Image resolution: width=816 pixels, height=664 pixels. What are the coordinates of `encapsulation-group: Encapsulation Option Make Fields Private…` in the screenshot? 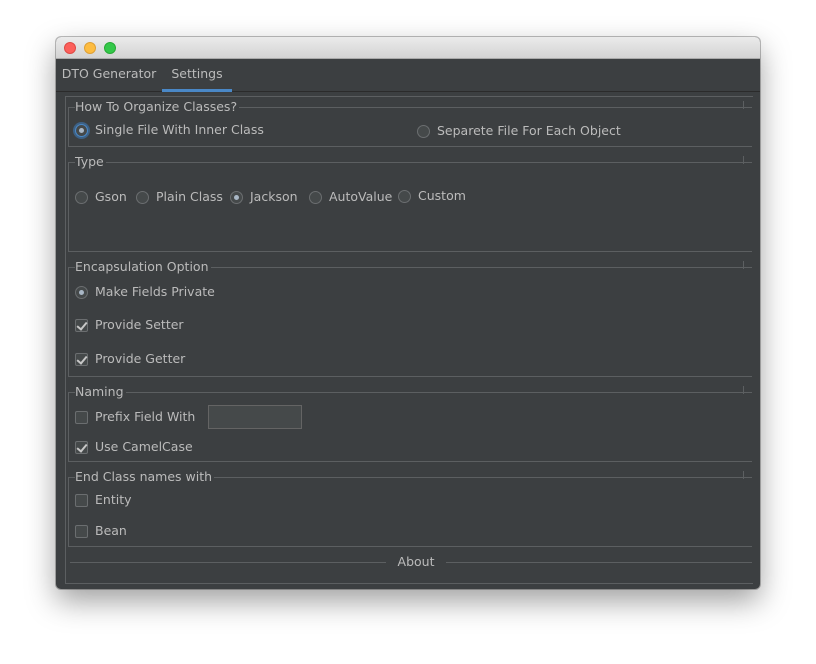 It's located at (410, 318).